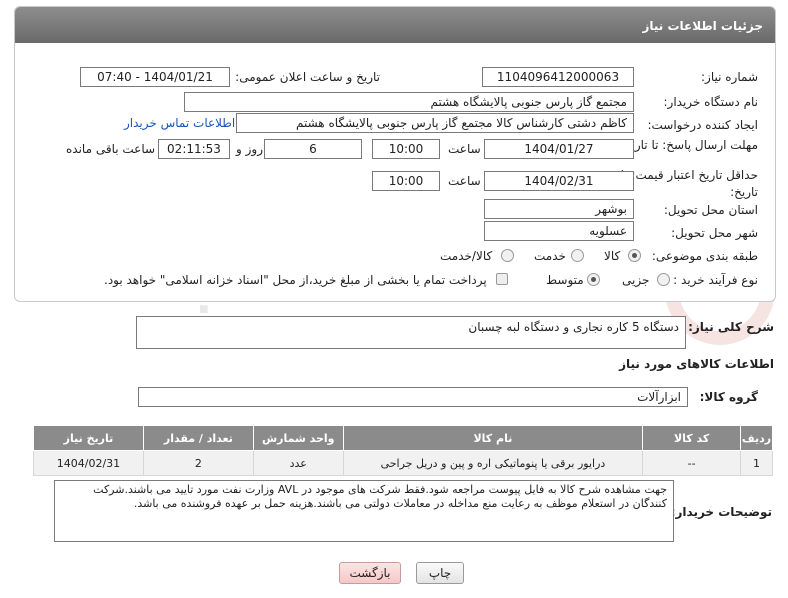 Image resolution: width=788 pixels, height=598 pixels. Describe the element at coordinates (559, 209) in the screenshot. I see `delivery-province-field: بوشهر` at that location.